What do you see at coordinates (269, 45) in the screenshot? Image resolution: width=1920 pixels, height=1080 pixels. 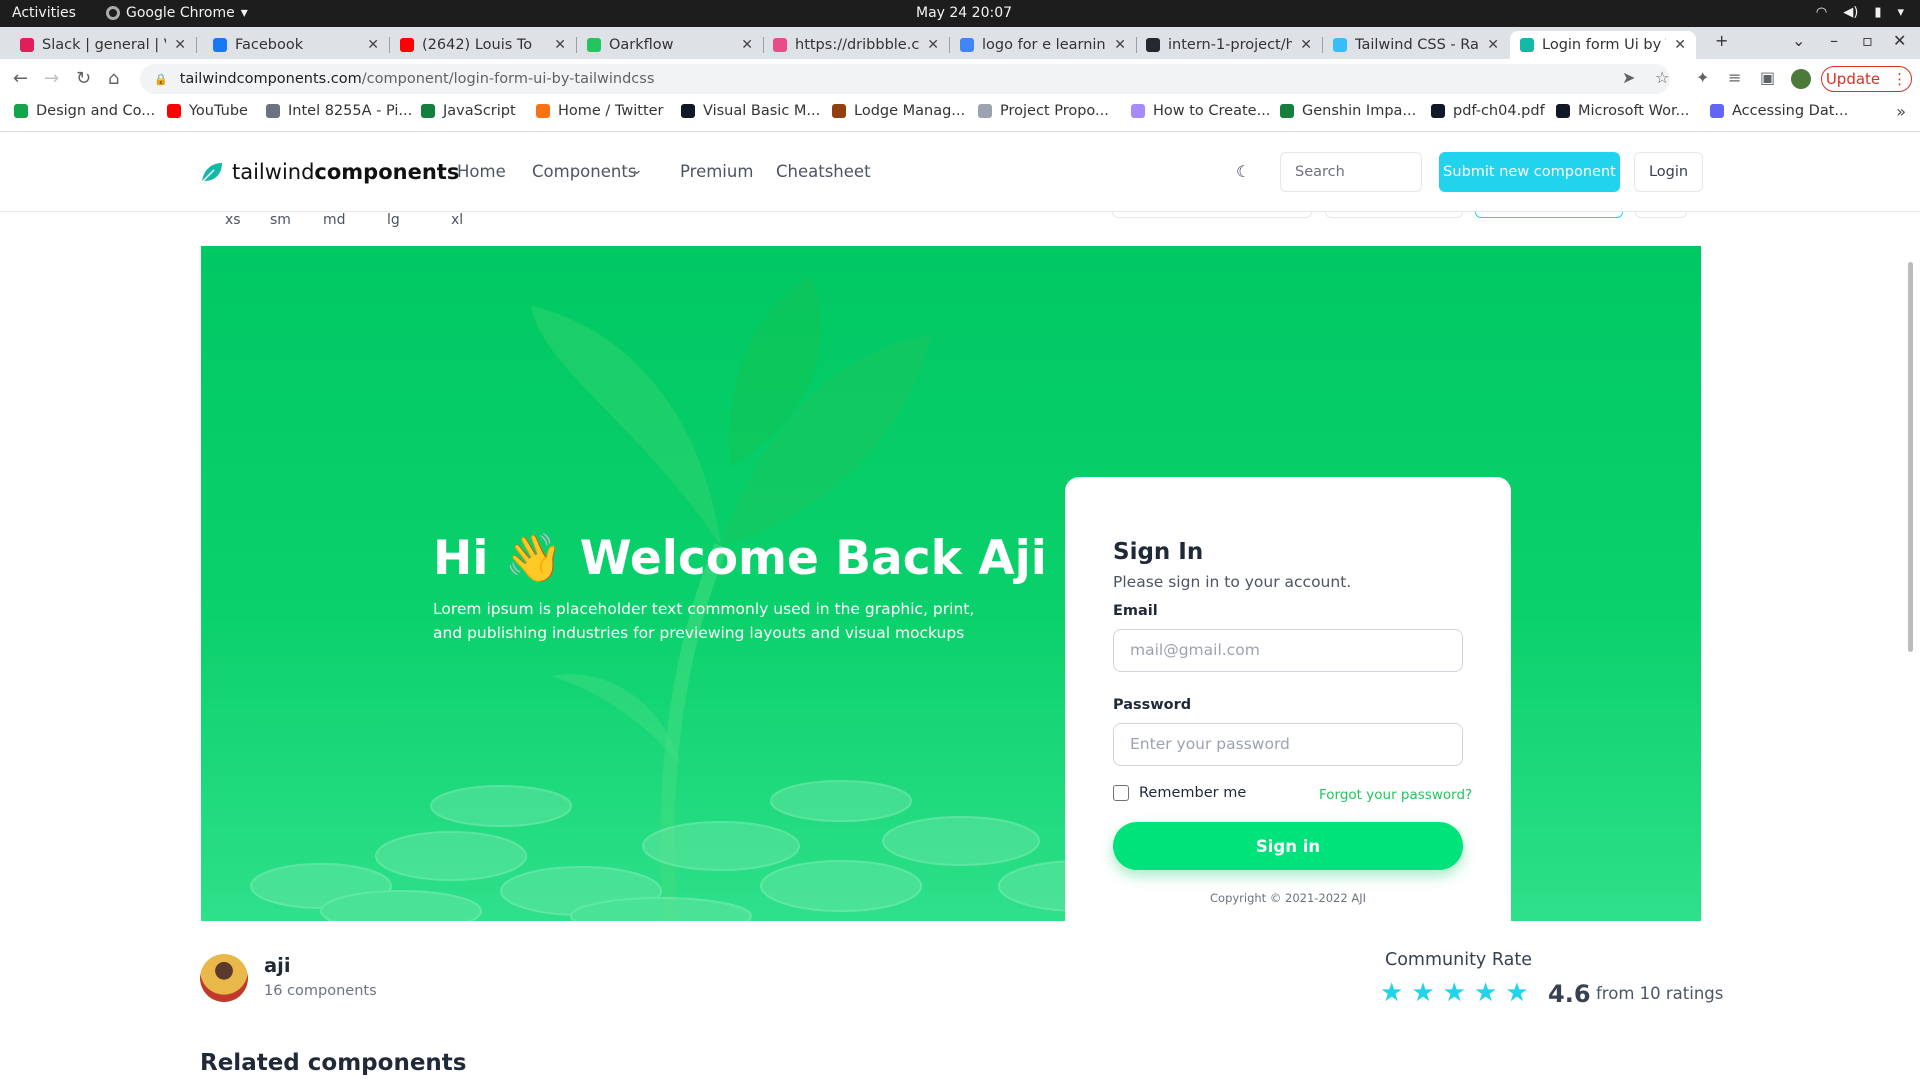 I see `tab-title: Facebook` at bounding box center [269, 45].